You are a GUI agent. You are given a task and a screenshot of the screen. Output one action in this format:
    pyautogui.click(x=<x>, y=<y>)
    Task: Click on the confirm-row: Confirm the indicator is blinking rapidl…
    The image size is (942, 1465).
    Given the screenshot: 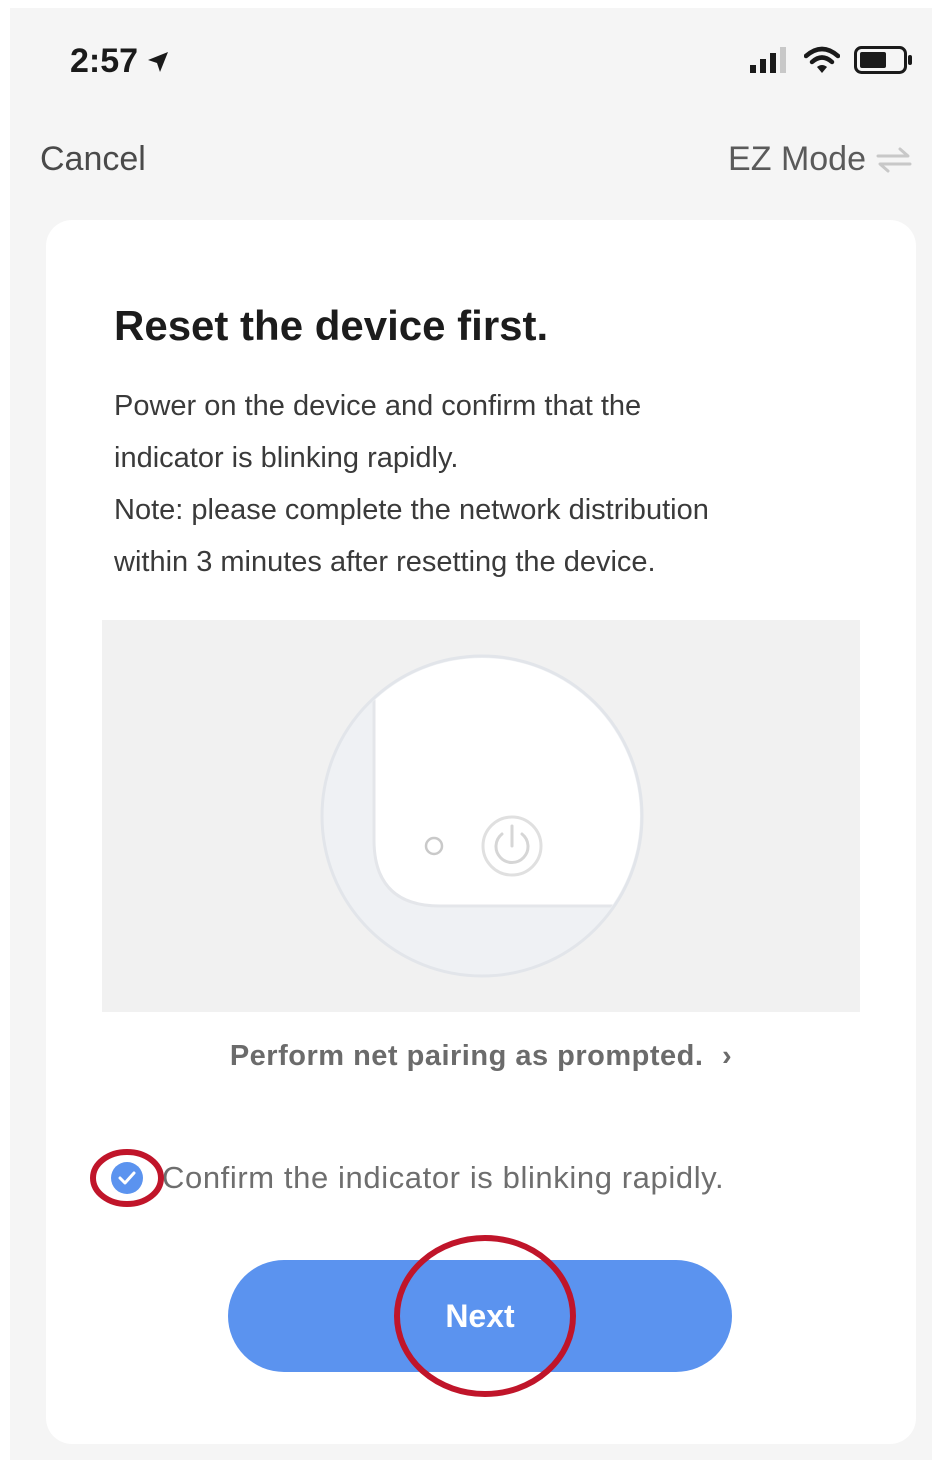 What is the action you would take?
    pyautogui.click(x=407, y=1178)
    